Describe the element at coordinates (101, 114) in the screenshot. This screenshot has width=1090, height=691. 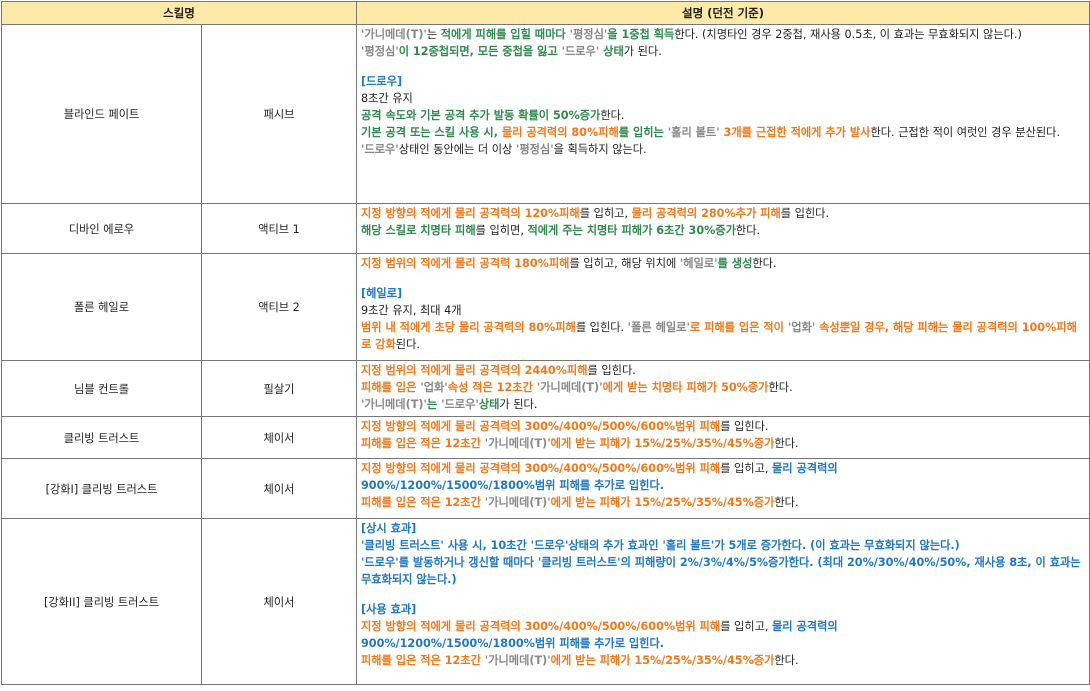
I see `skill-name: 블라인드 페이트` at that location.